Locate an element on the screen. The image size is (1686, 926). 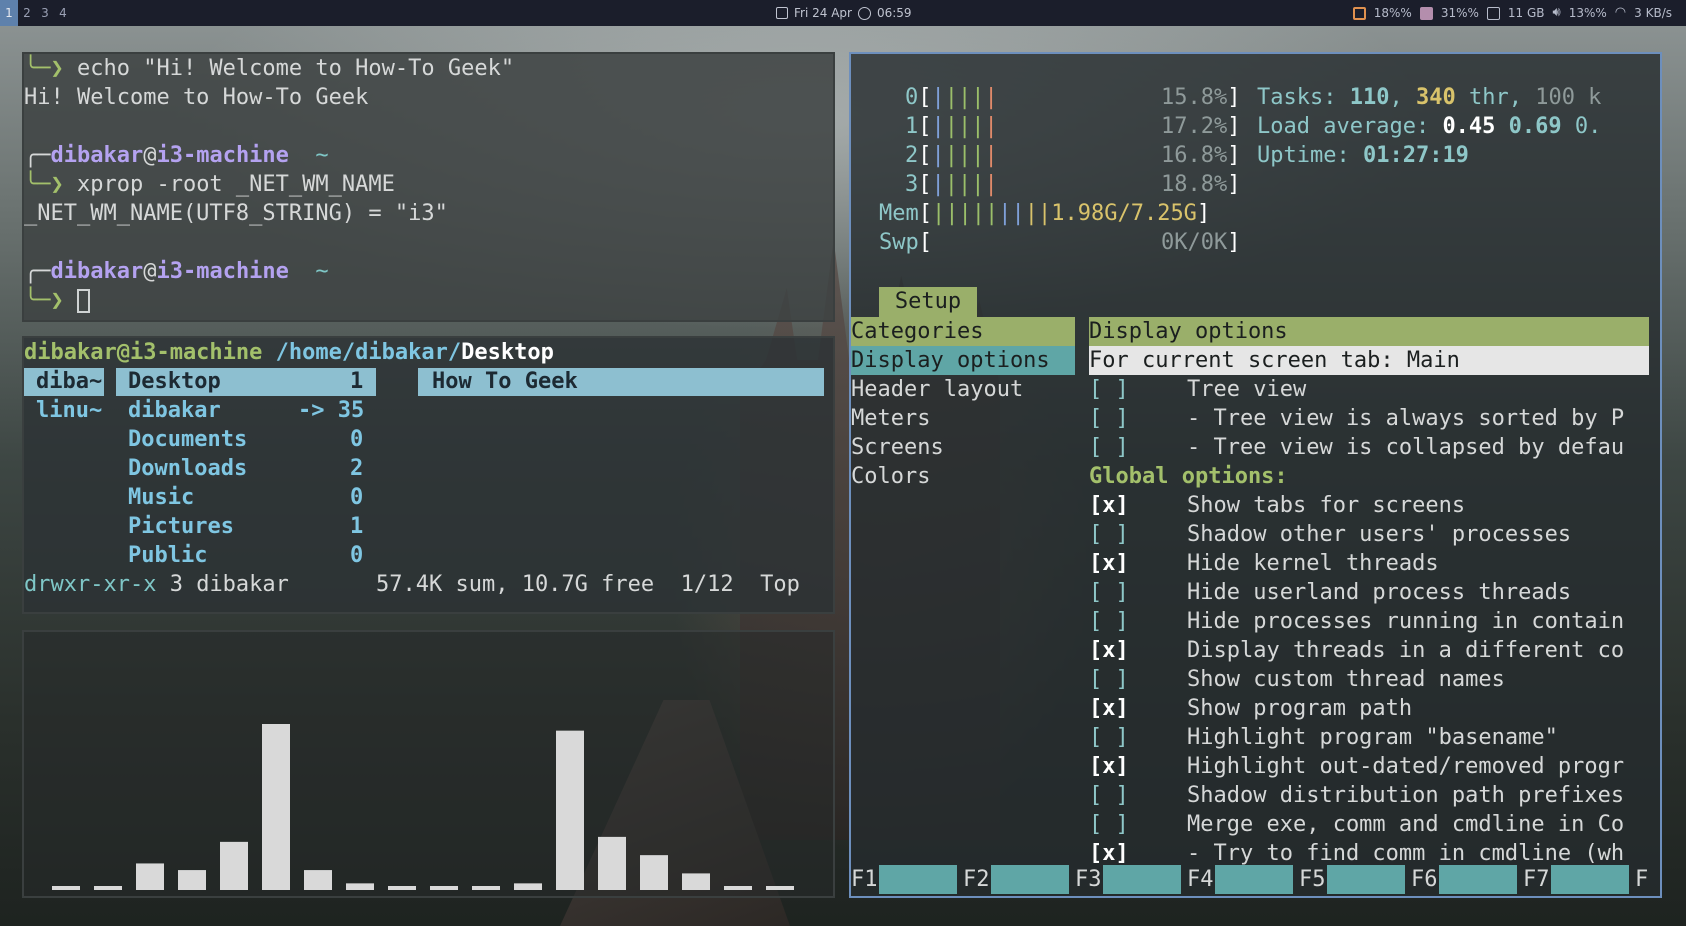
text-cursor is located at coordinates (83, 301).